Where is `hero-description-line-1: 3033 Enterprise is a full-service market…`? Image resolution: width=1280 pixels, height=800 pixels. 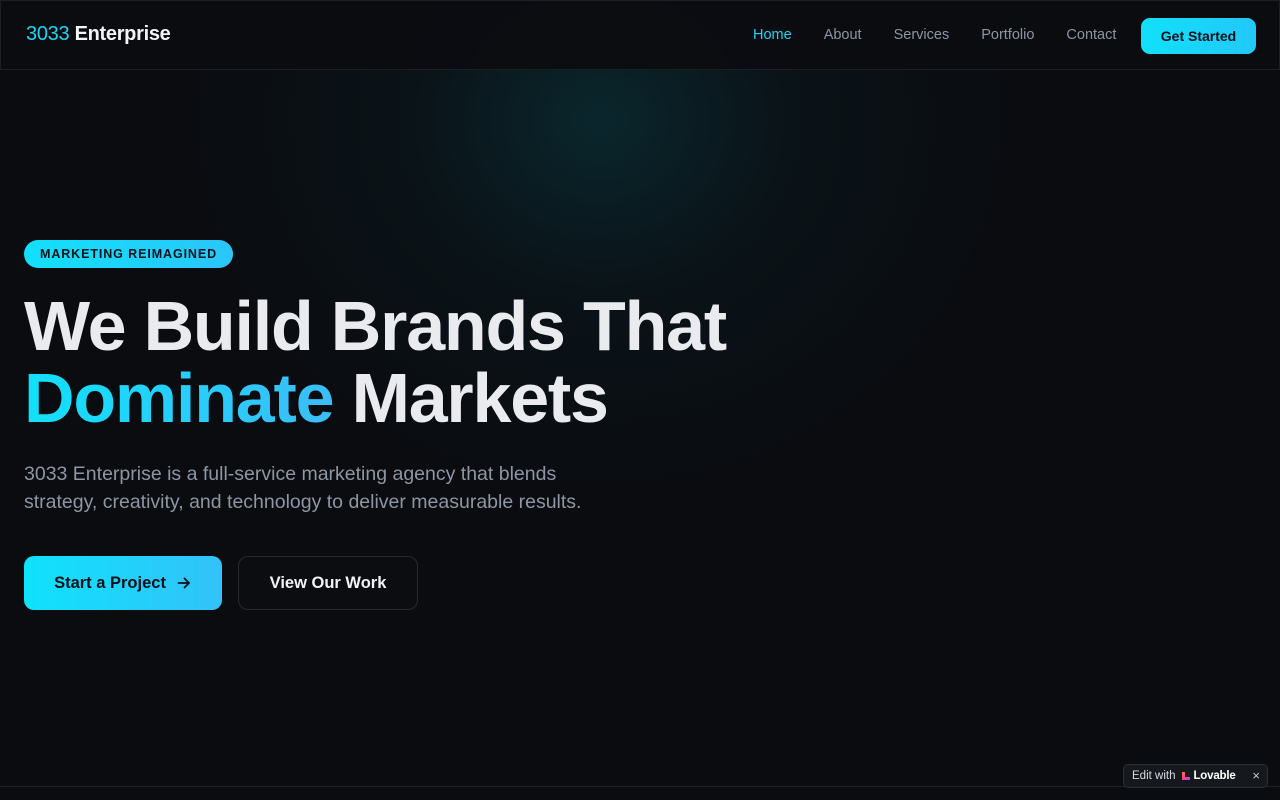
hero-description-line-1: 3033 Enterprise is a full-service market… is located at coordinates (290, 474).